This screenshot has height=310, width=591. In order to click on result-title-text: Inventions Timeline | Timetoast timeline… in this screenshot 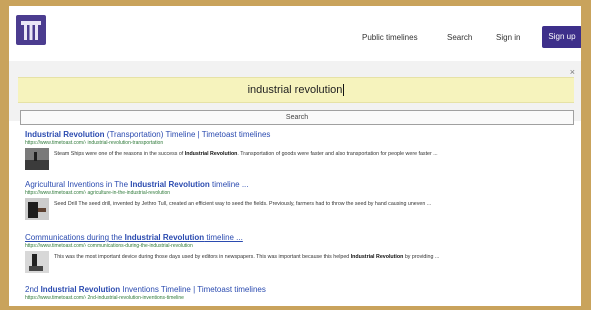, I will do `click(193, 289)`.